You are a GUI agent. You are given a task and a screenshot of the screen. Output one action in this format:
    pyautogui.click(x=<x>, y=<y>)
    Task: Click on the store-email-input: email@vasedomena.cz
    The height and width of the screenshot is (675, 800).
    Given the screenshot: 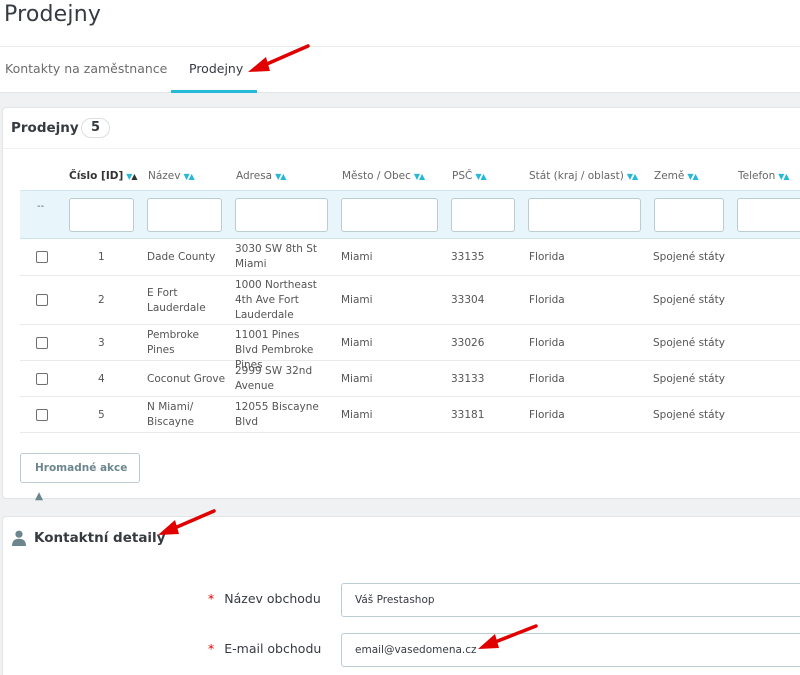 What is the action you would take?
    pyautogui.click(x=570, y=650)
    